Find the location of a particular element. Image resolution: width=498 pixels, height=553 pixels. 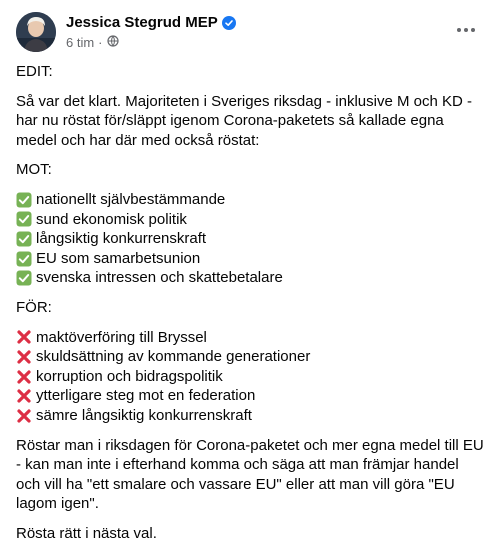

for-item: skuldsättning av kommande generationer is located at coordinates (251, 357).